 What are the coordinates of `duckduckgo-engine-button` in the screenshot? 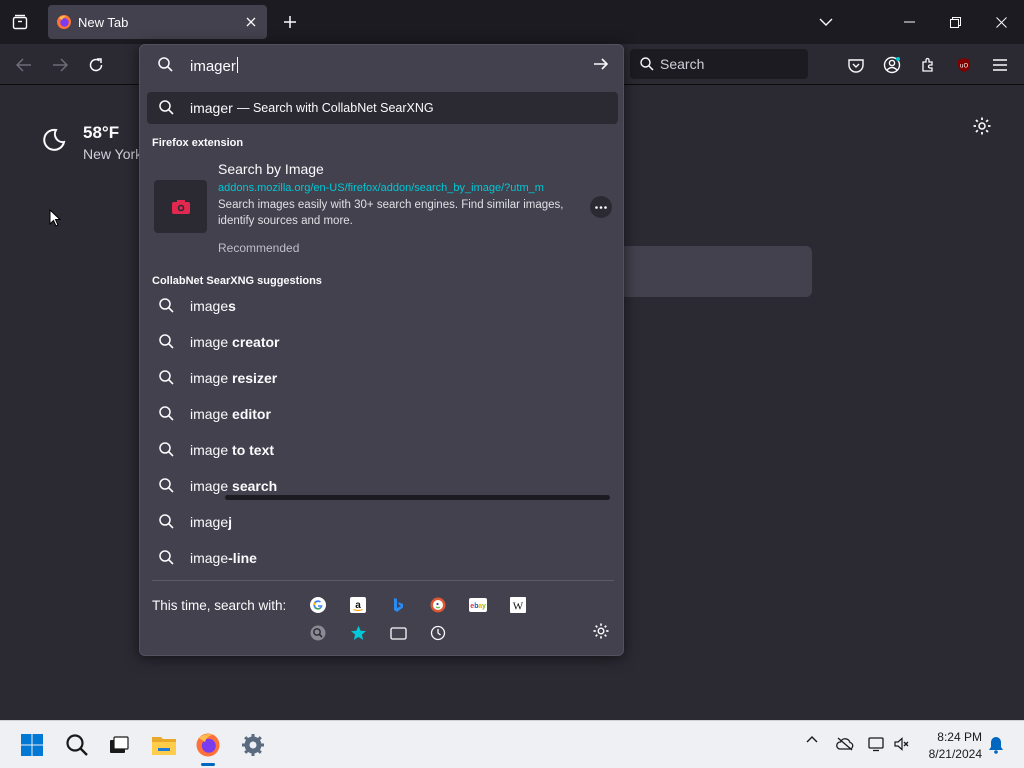 It's located at (438, 605).